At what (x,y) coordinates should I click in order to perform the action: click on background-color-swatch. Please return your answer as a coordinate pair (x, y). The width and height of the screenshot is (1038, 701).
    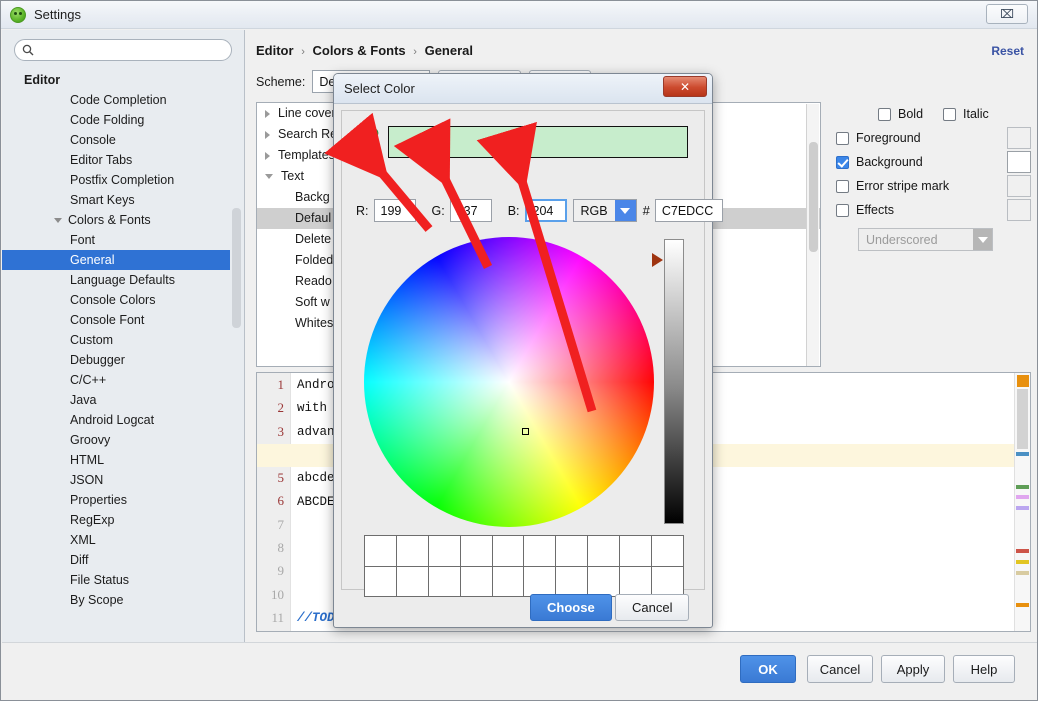
    Looking at the image, I should click on (1019, 162).